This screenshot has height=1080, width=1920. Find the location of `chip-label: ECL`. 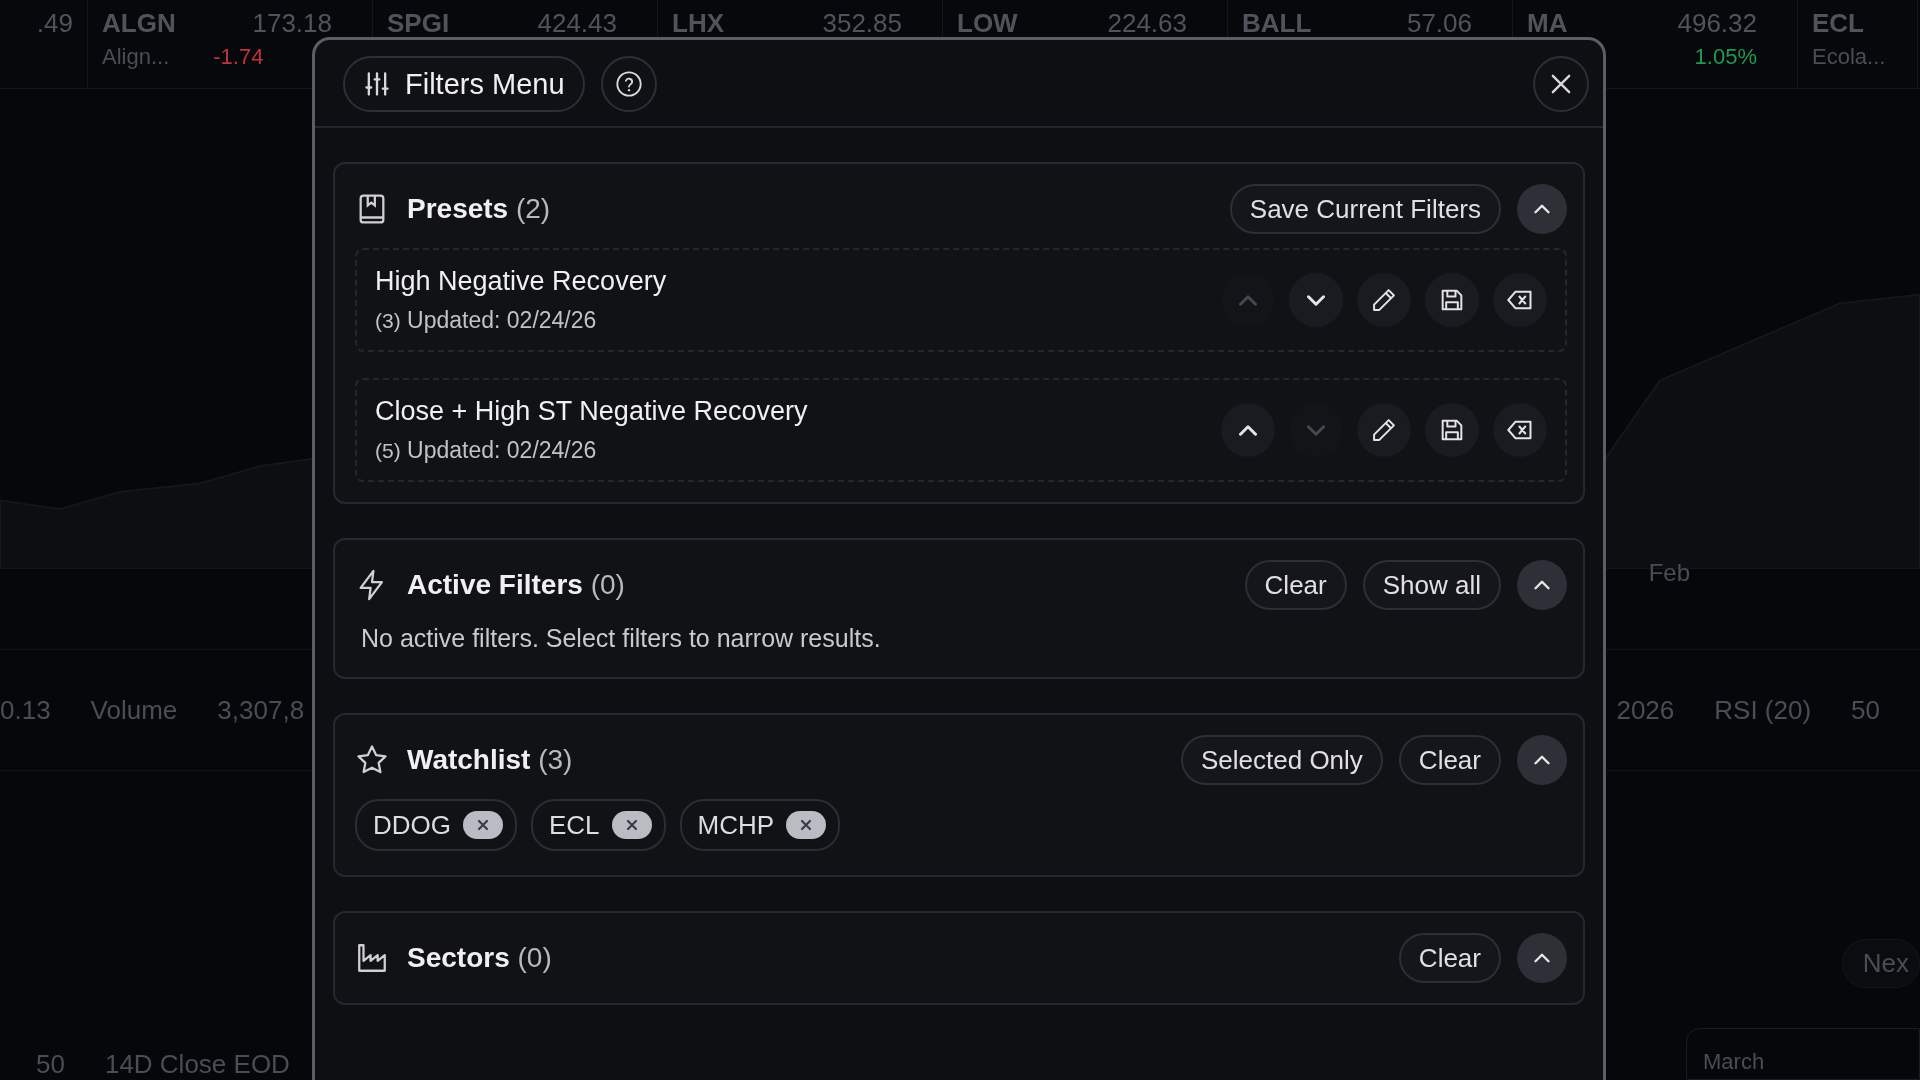

chip-label: ECL is located at coordinates (574, 825).